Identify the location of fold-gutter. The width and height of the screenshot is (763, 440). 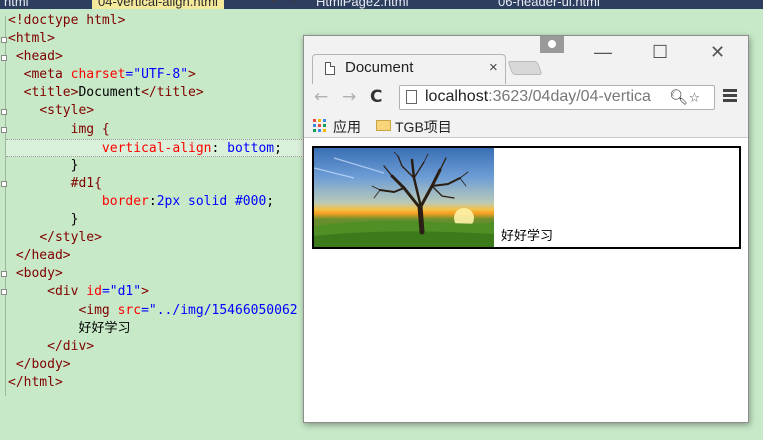
(5, 206).